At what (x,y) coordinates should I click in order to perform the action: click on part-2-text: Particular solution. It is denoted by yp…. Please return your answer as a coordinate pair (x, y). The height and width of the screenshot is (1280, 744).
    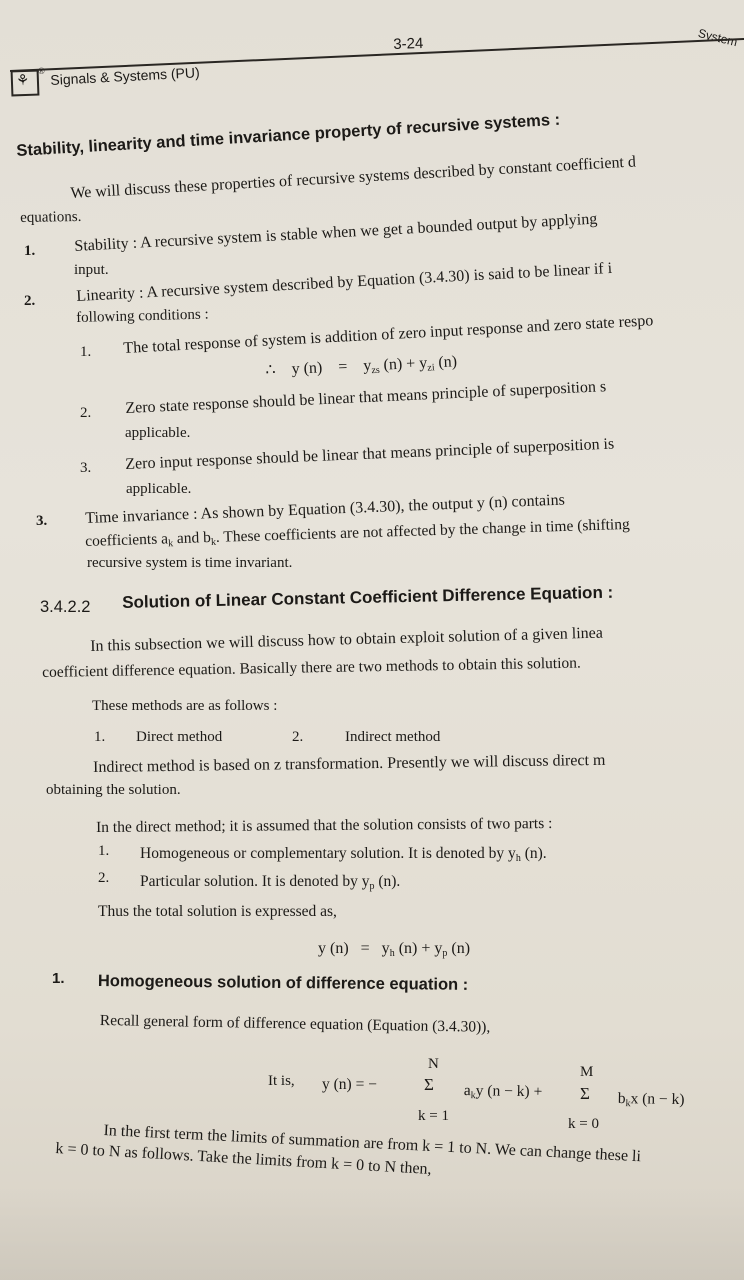
    Looking at the image, I should click on (270, 882).